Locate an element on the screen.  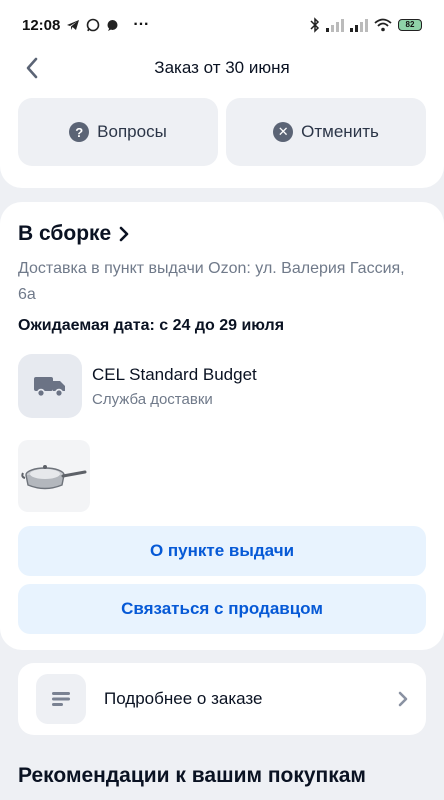
back-button is located at coordinates (32, 68).